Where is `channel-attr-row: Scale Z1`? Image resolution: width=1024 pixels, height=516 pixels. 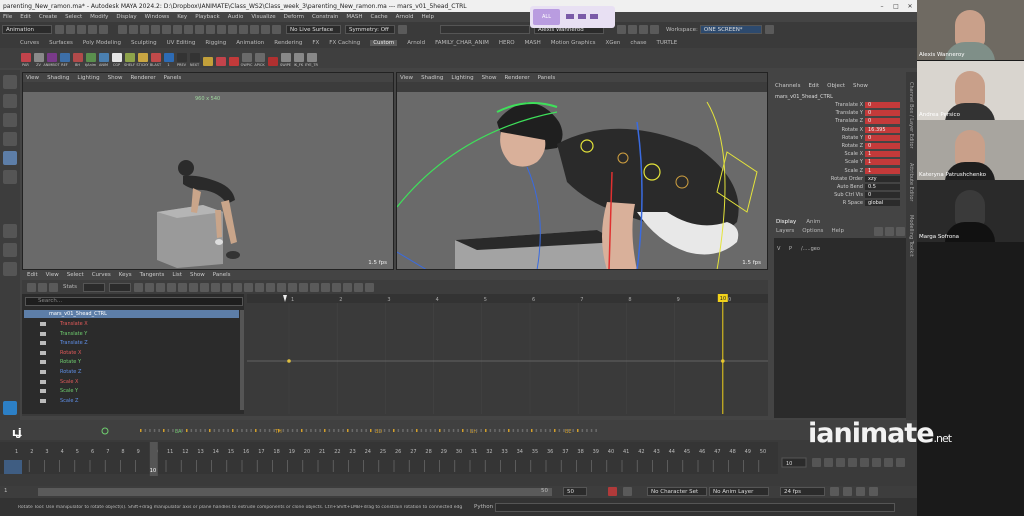 channel-attr-row: Scale Z1 is located at coordinates (844, 171).